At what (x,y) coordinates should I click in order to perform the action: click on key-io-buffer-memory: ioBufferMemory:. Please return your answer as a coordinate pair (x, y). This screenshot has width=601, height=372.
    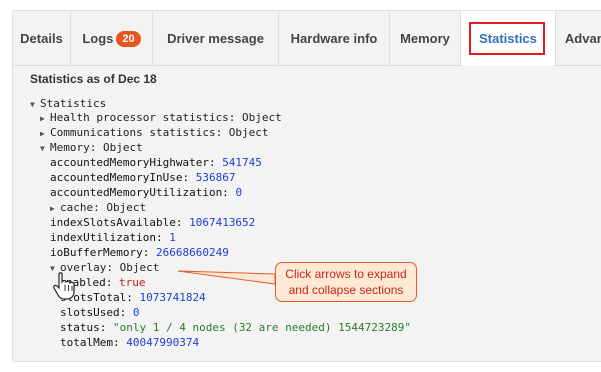
    Looking at the image, I should click on (103, 252).